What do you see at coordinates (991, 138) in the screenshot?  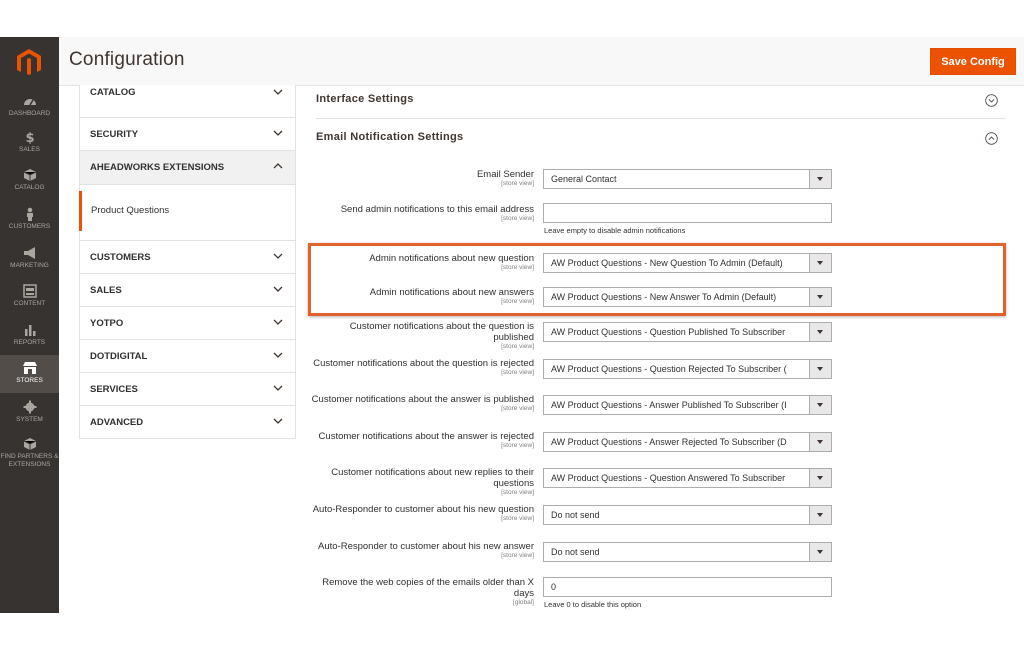 I see `collapse-circle-icon` at bounding box center [991, 138].